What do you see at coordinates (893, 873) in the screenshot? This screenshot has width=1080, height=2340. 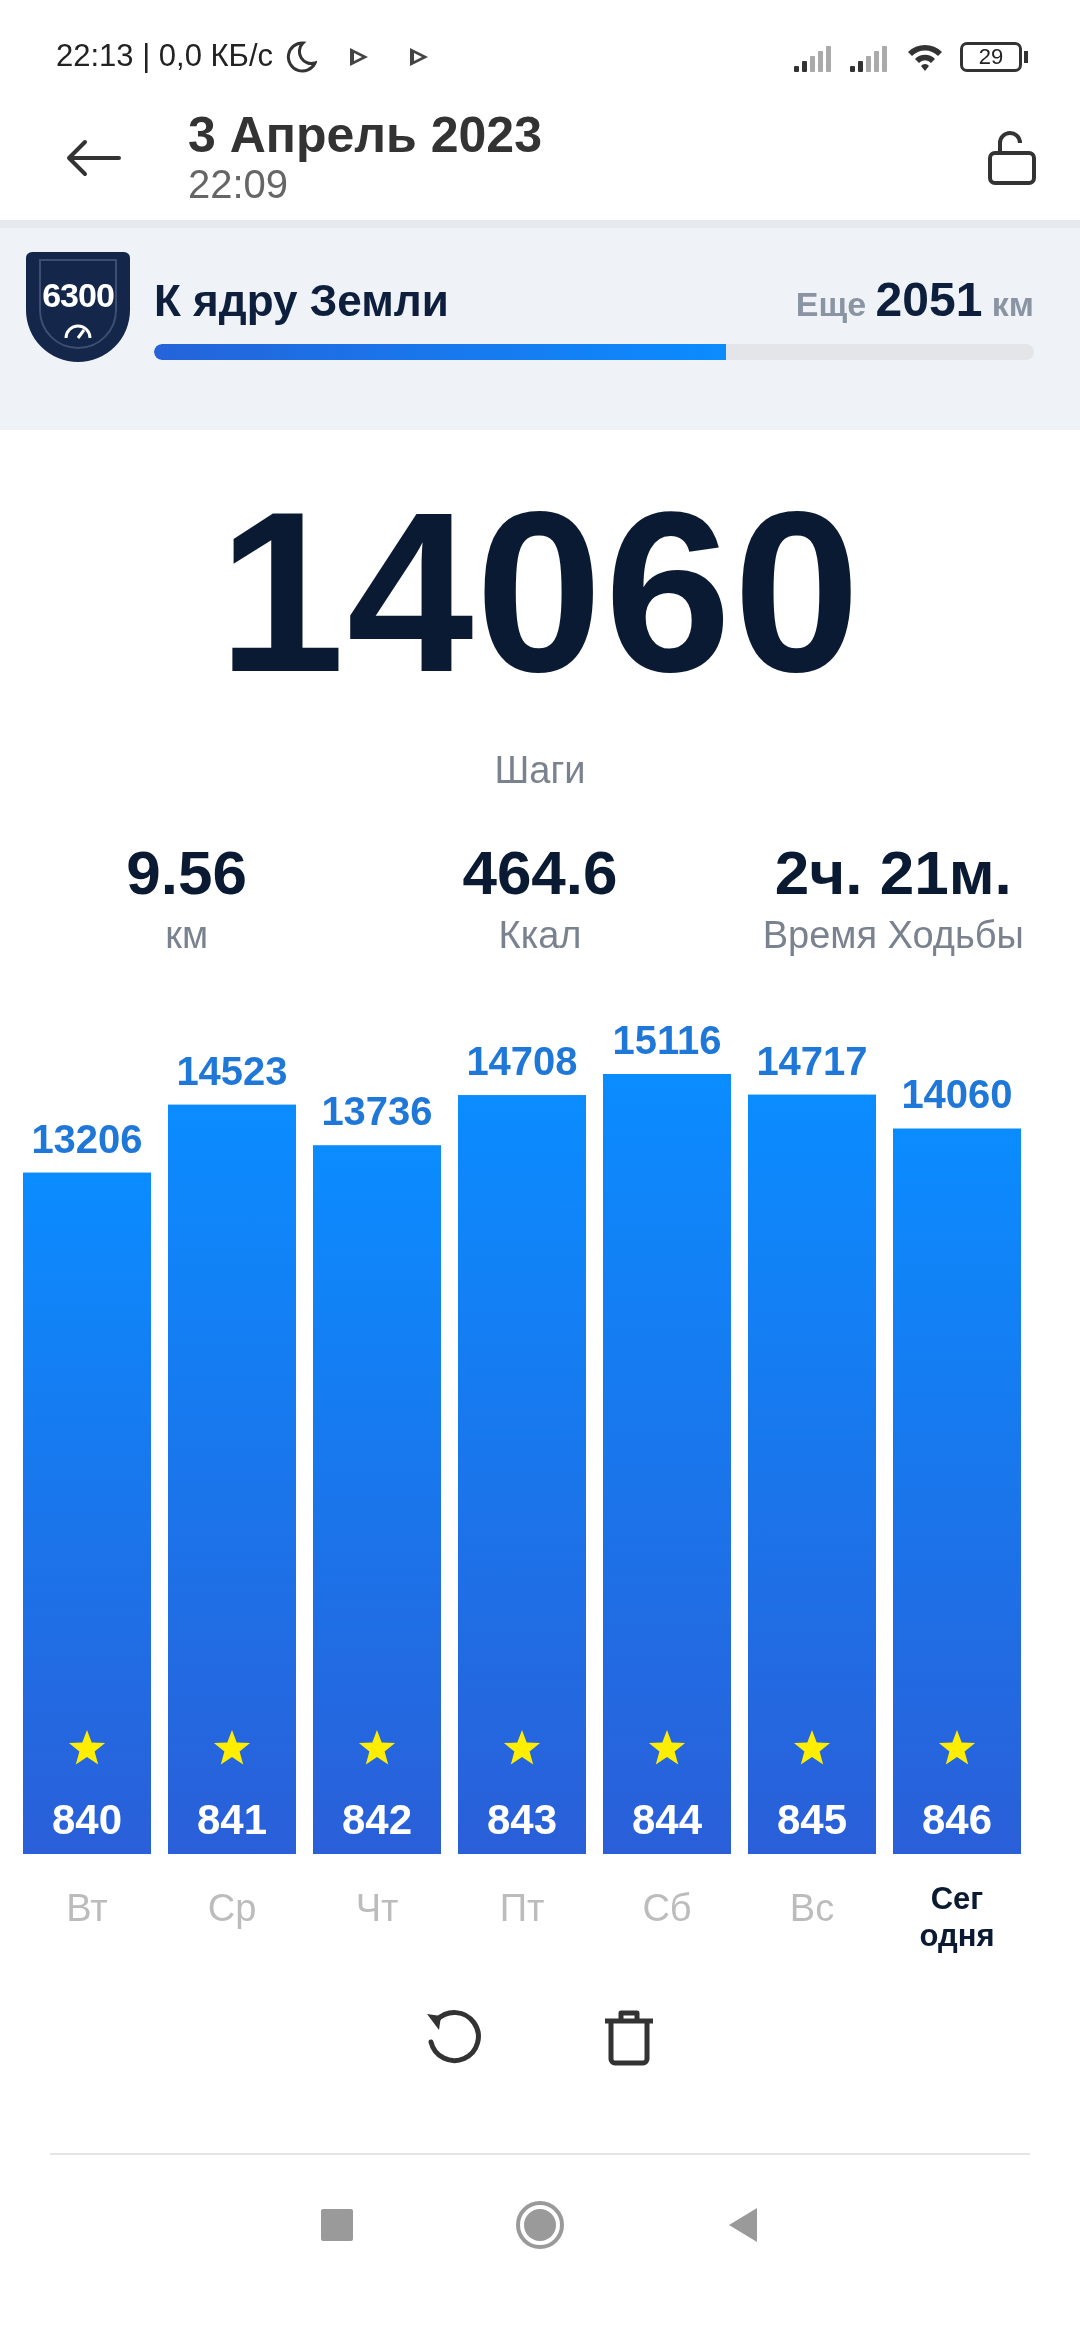 I see `stat-value: 2ч. 21м.` at bounding box center [893, 873].